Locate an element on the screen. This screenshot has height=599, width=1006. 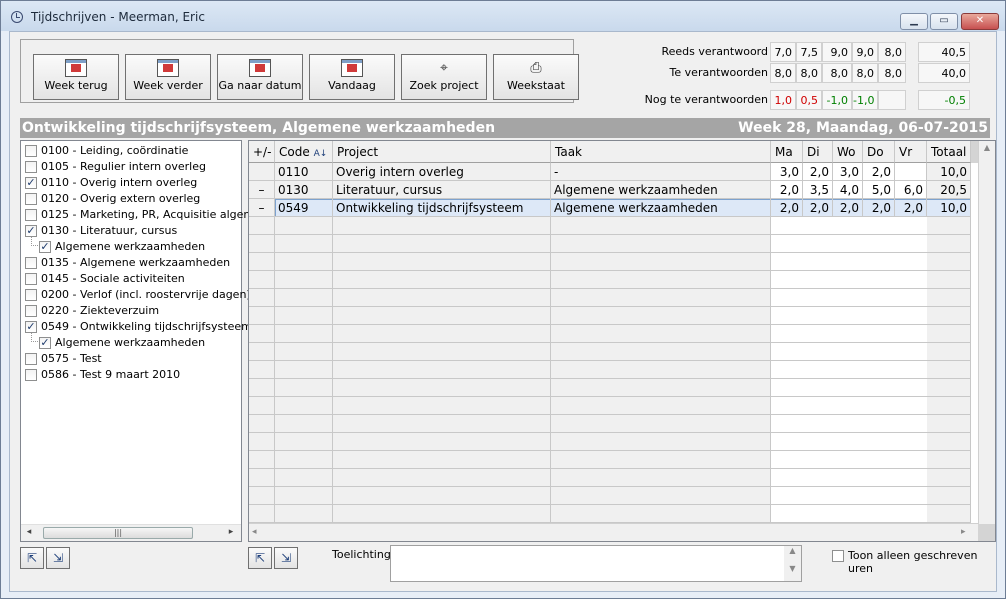
col-header-th: Do is located at coordinates (879, 152).